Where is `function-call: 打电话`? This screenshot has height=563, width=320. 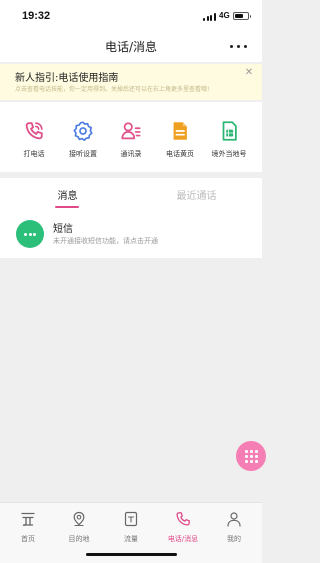
function-call: 打电话 is located at coordinates (34, 140).